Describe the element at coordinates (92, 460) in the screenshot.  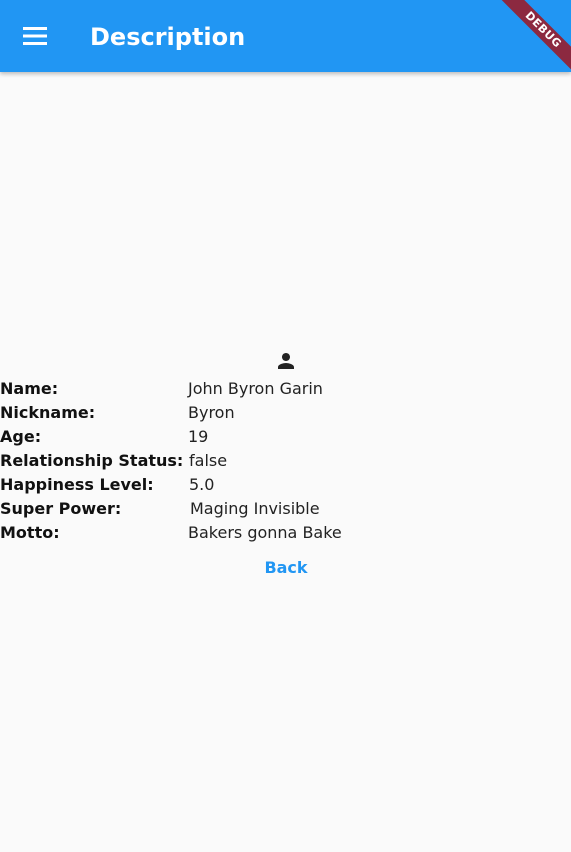
I see `relationship-status-label: Relationship Status:` at that location.